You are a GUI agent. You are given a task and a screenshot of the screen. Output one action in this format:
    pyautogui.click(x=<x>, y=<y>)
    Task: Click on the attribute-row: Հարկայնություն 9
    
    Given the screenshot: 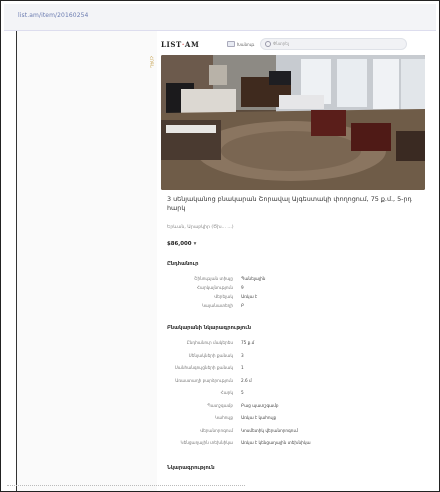 What is the action you would take?
    pyautogui.click(x=286, y=289)
    